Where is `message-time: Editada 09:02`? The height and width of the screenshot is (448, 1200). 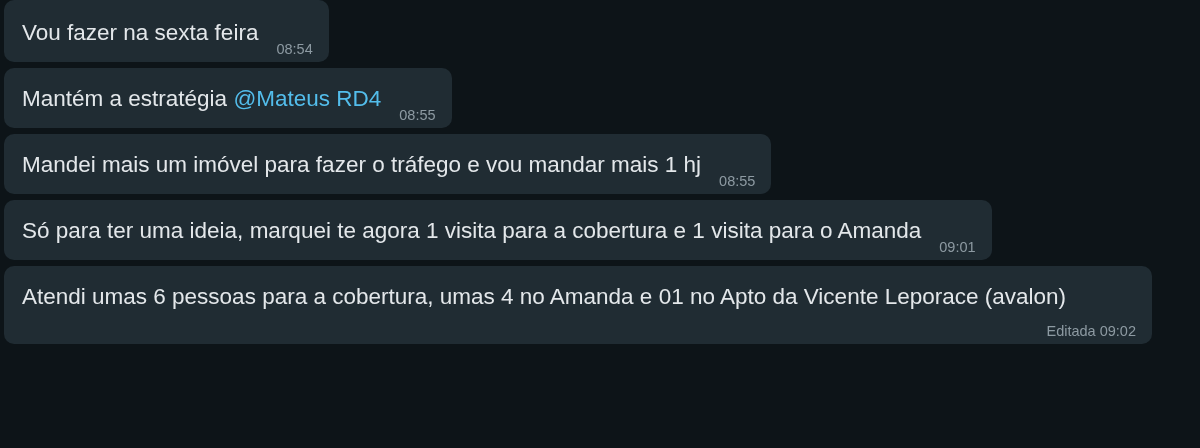 message-time: Editada 09:02 is located at coordinates (1090, 331).